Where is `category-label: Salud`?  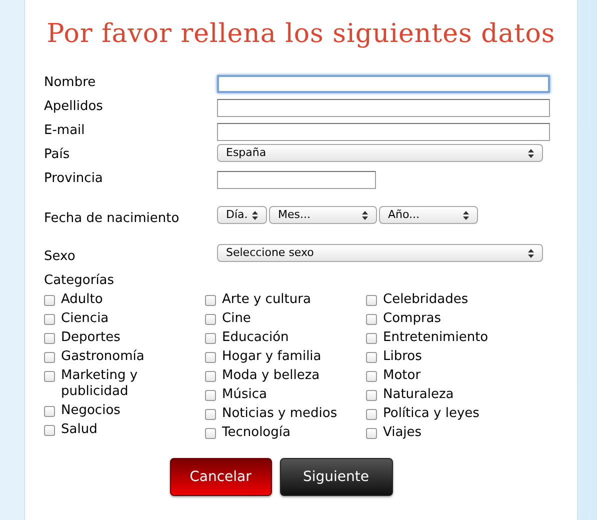 category-label: Salud is located at coordinates (79, 430).